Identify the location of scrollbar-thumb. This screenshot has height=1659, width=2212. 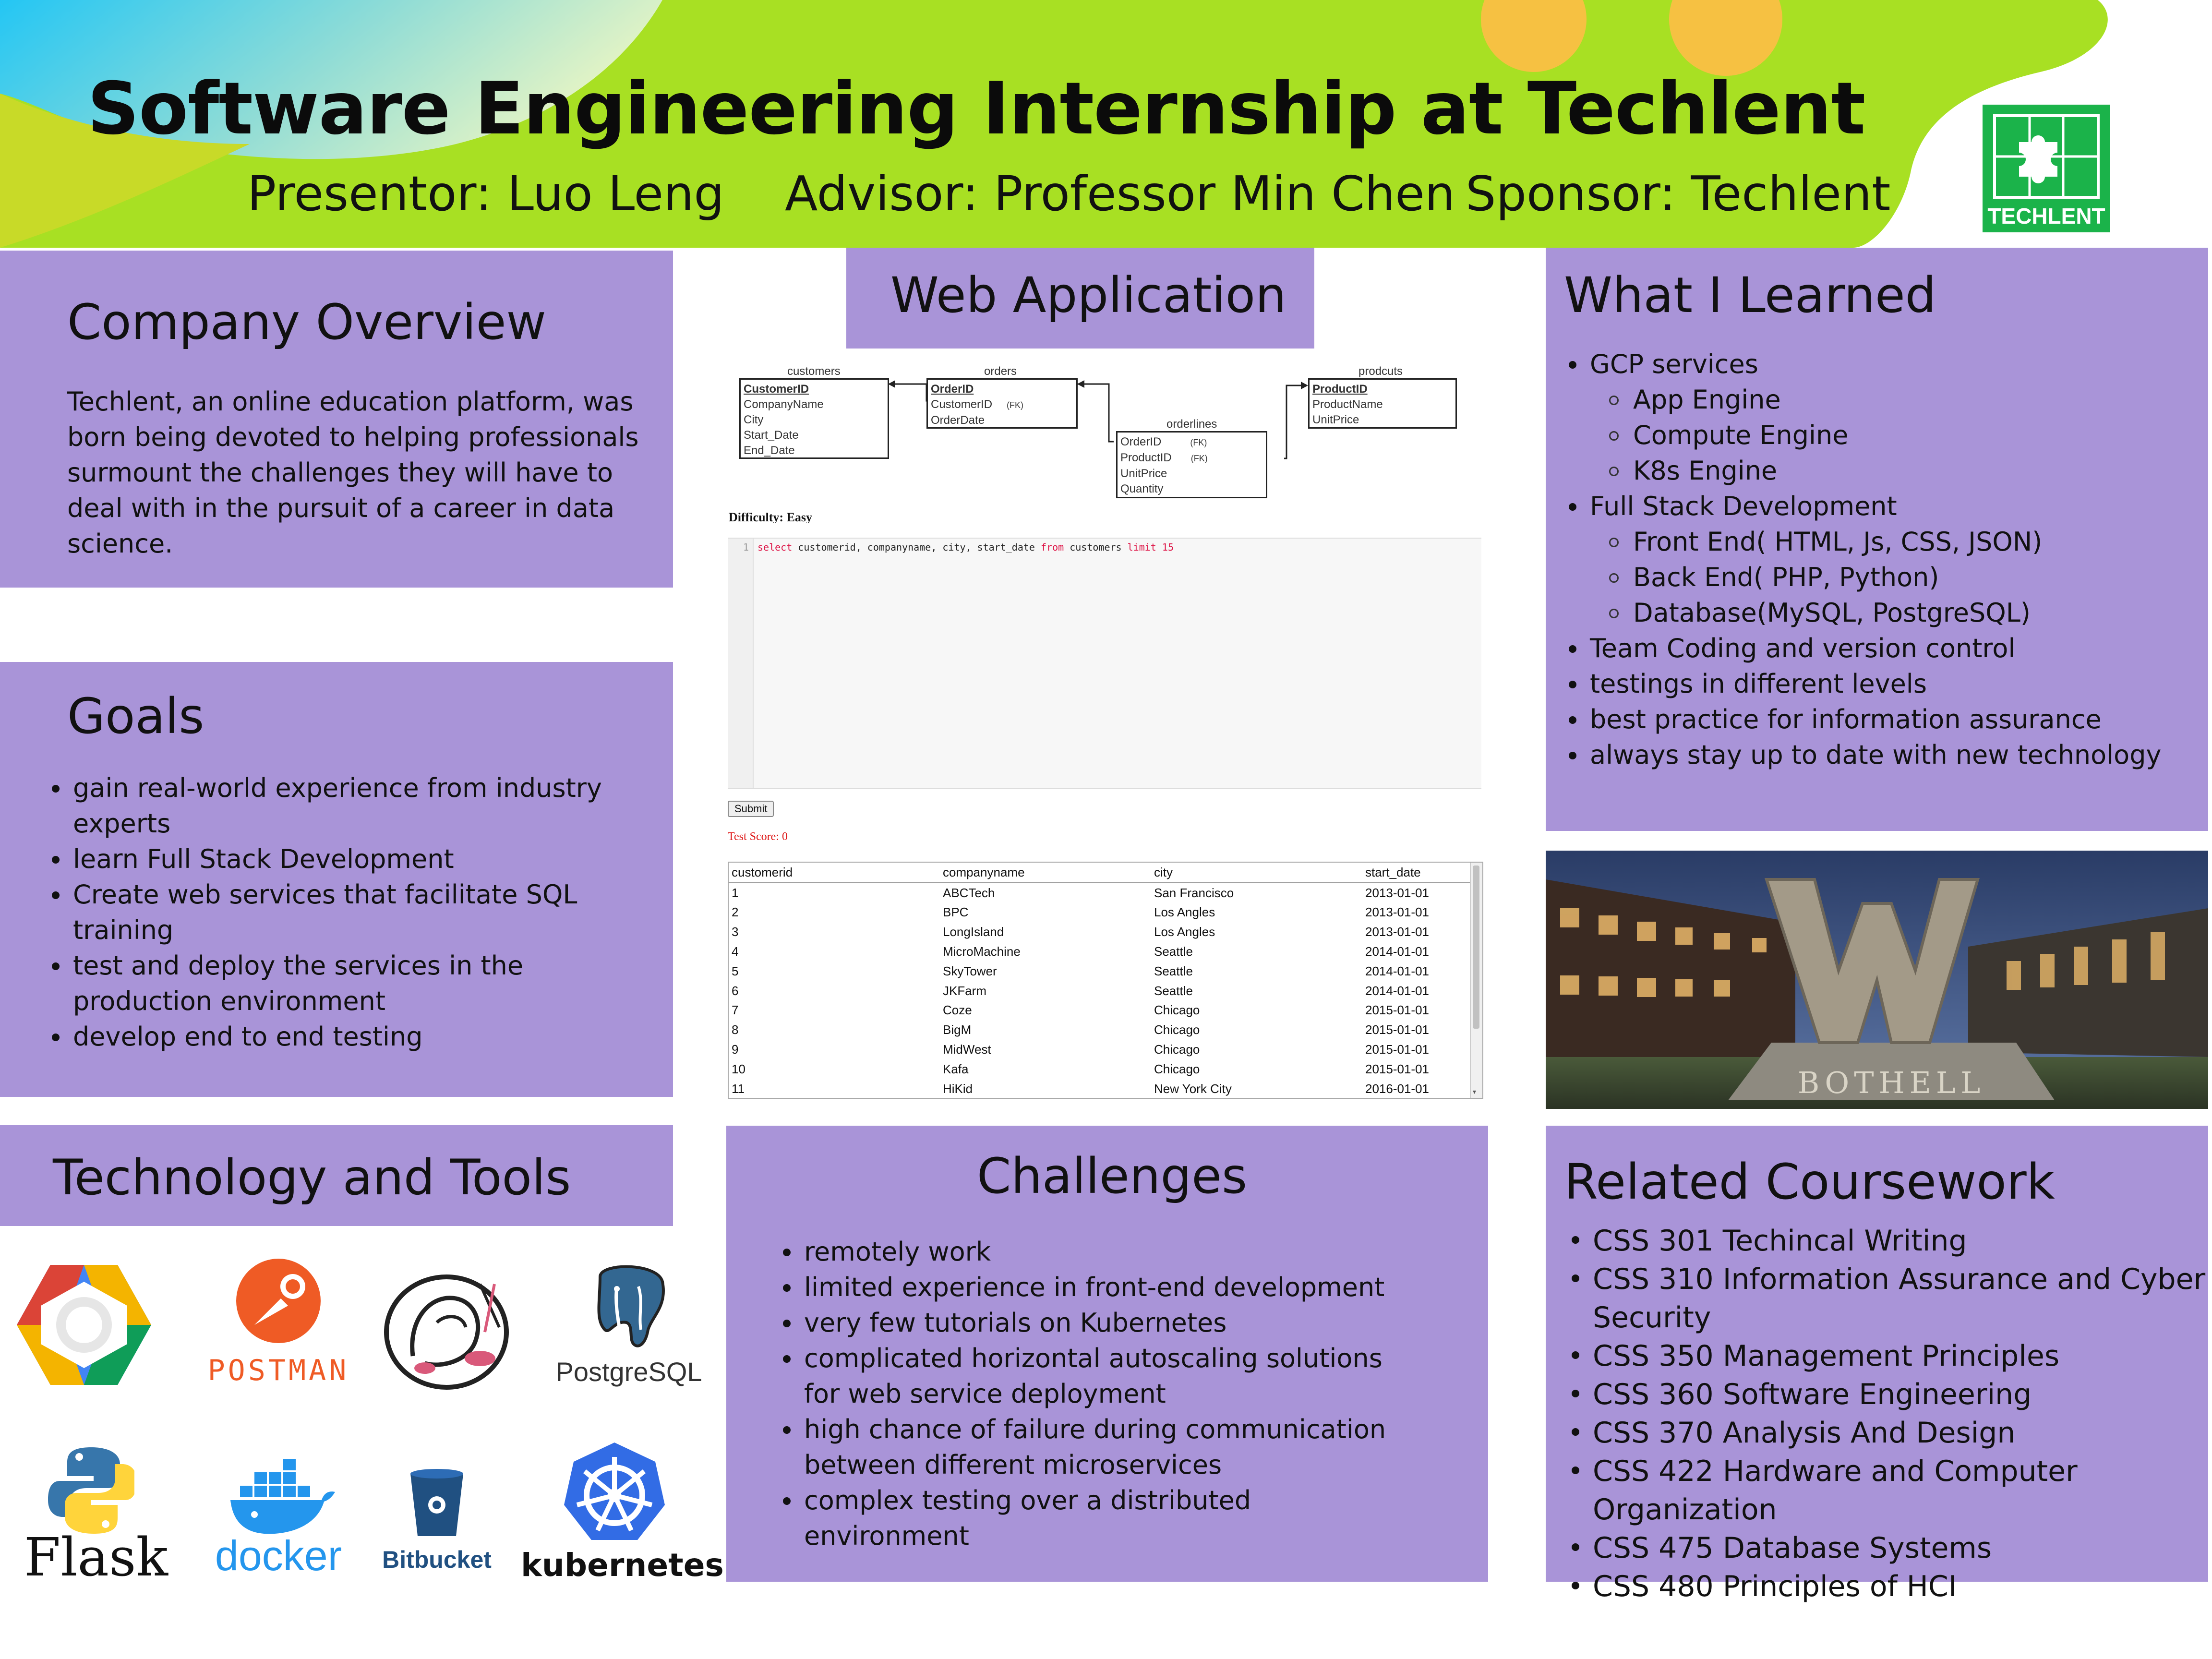
(1476, 947).